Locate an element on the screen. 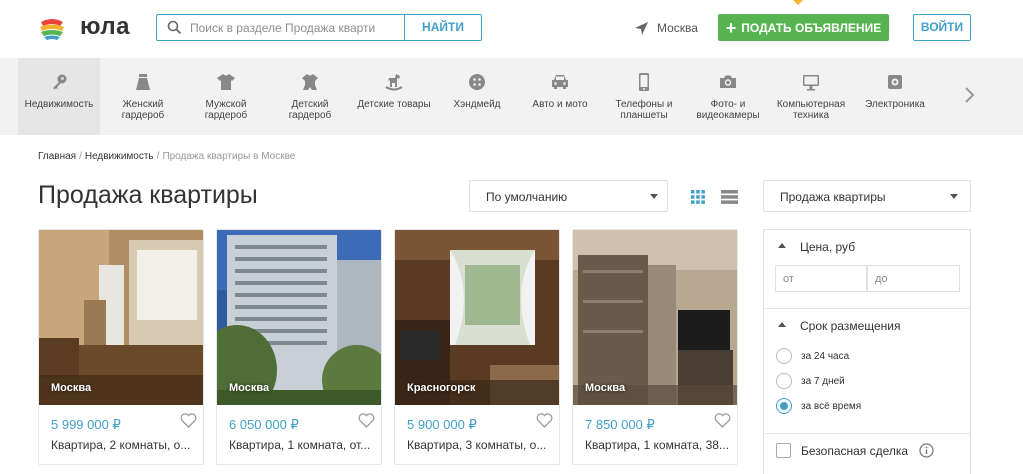 The width and height of the screenshot is (1023, 474). car-icon is located at coordinates (560, 82).